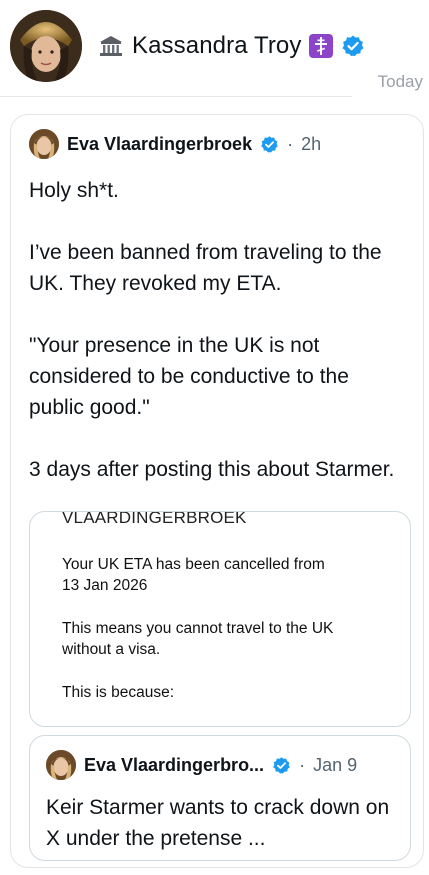 This screenshot has height=875, width=429. Describe the element at coordinates (311, 144) in the screenshot. I see `post-time: 2h` at that location.